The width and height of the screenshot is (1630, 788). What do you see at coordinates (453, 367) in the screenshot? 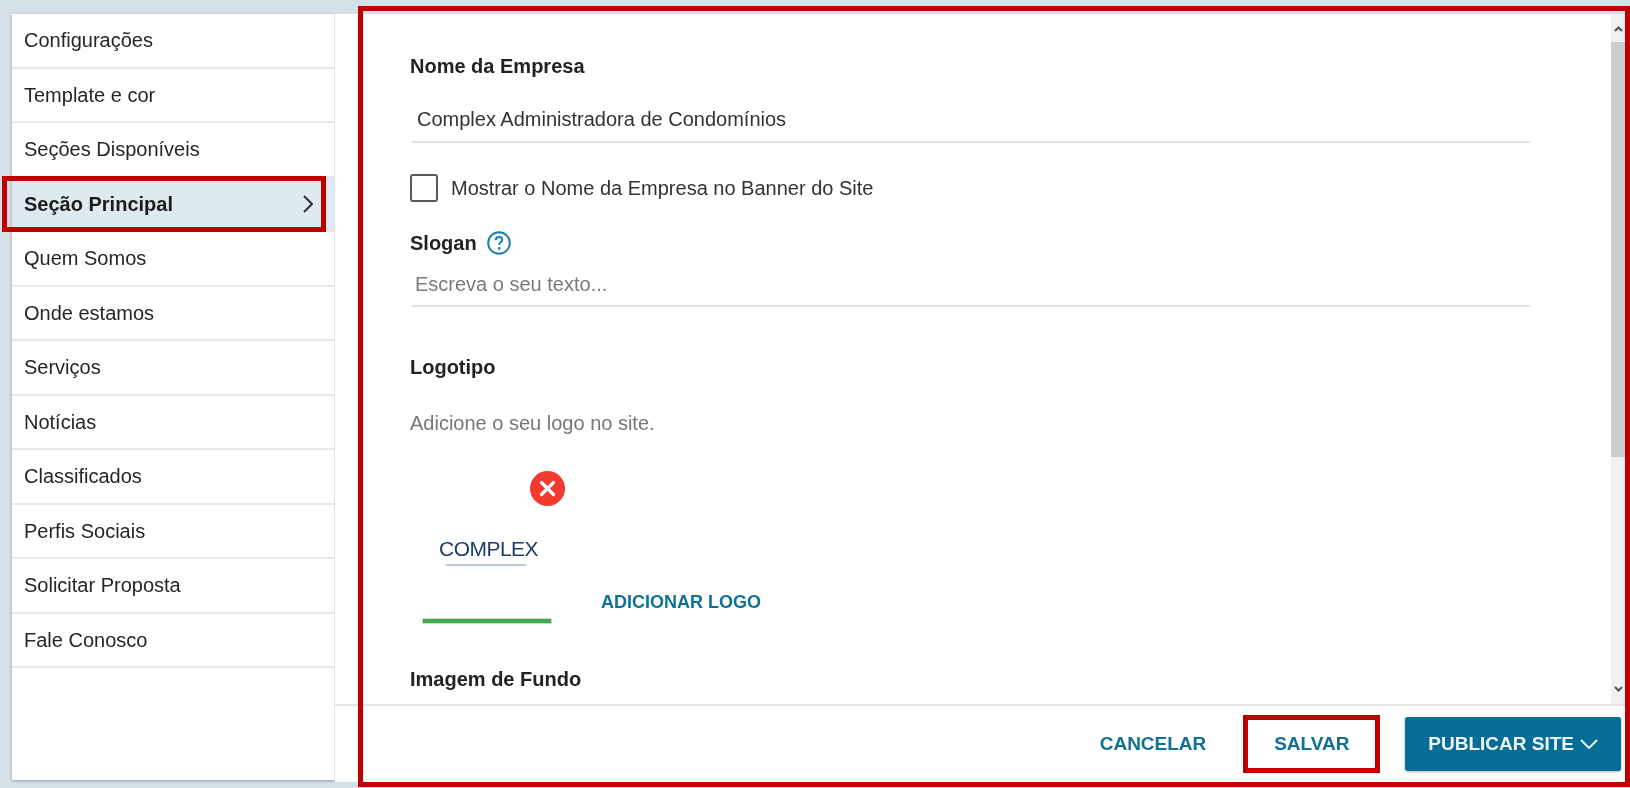
I see `field-label: Logotipo` at bounding box center [453, 367].